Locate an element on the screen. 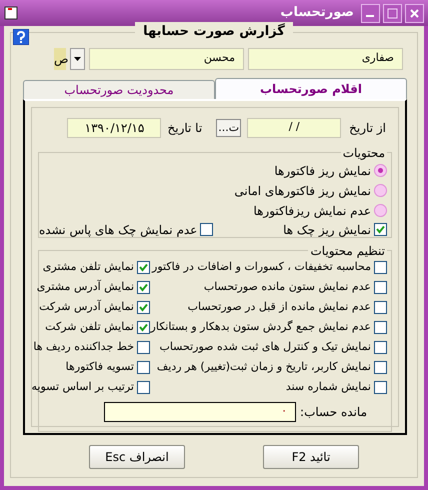 The height and width of the screenshot is (490, 428). field-label: تا تاریخ is located at coordinates (184, 128).